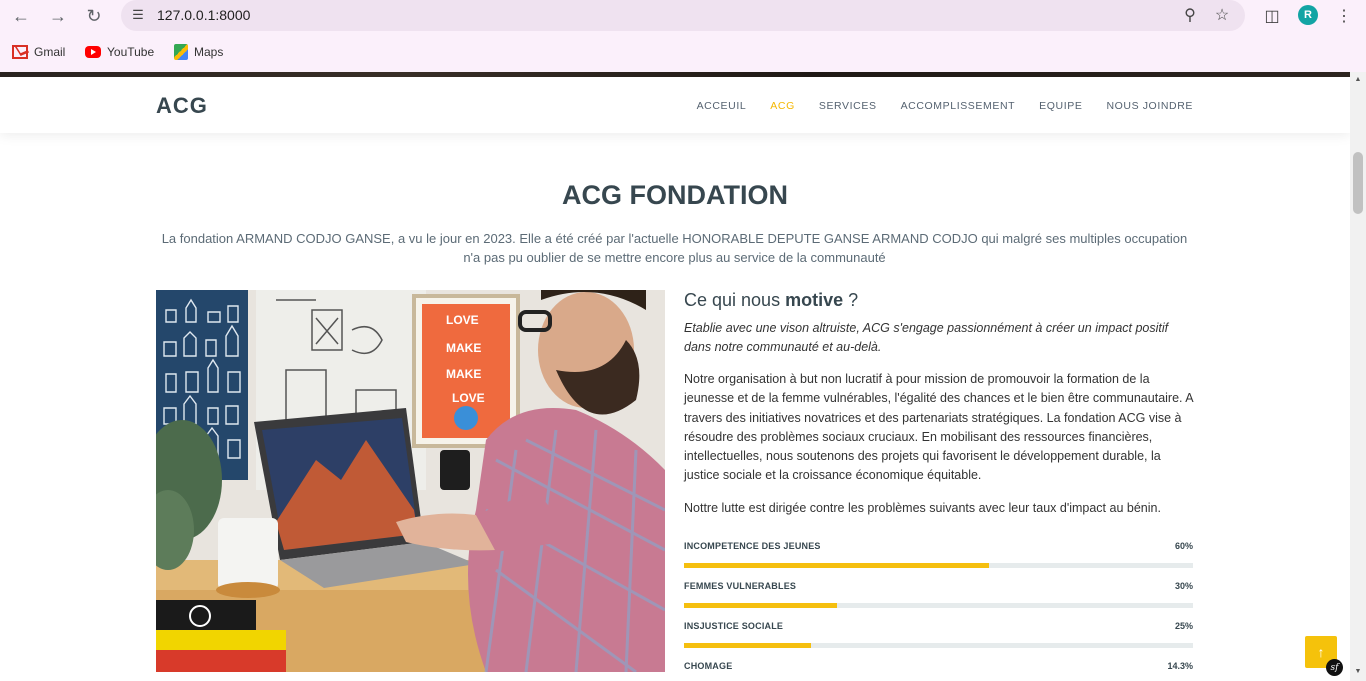  What do you see at coordinates (1334, 667) in the screenshot?
I see `symfony-toolbar-icon: sf` at bounding box center [1334, 667].